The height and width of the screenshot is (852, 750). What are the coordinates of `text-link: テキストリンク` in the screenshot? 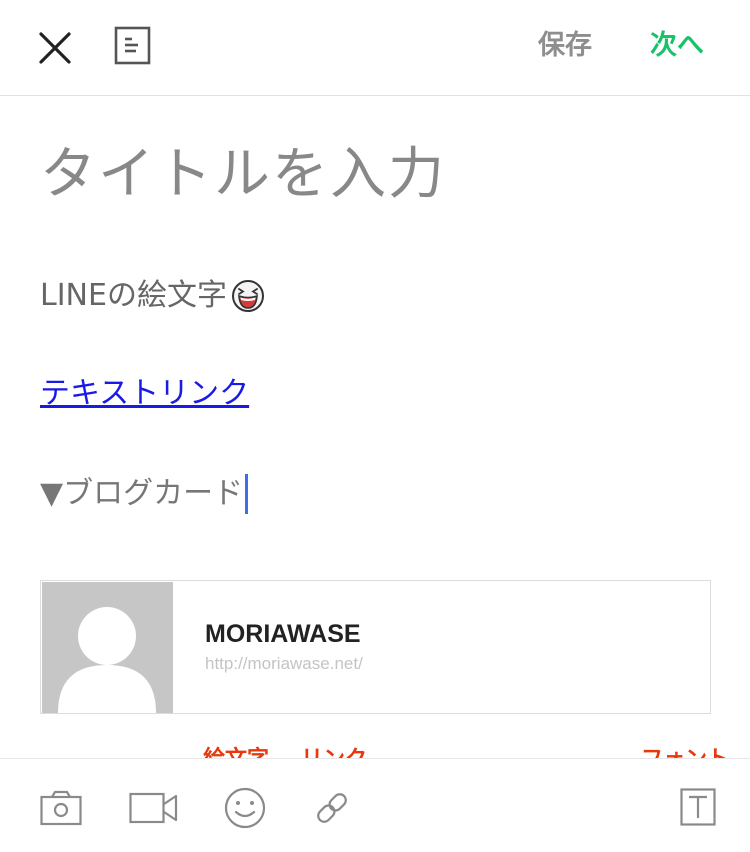 It's located at (144, 394).